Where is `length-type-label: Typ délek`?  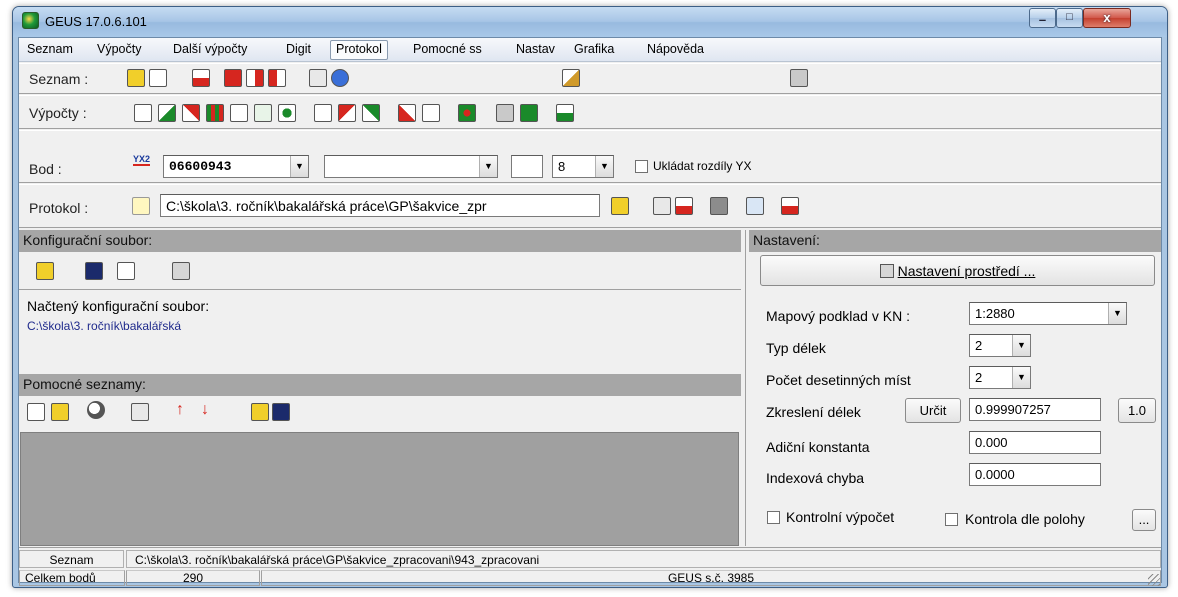
length-type-label: Typ délek is located at coordinates (796, 348).